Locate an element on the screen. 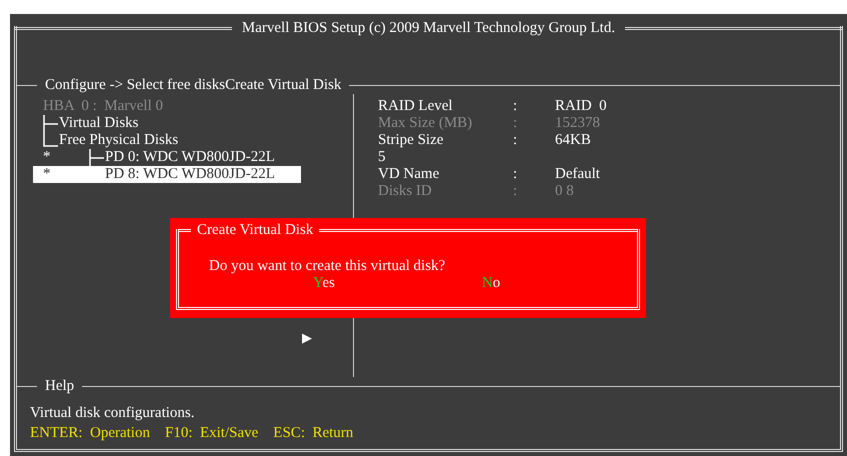 This screenshot has height=456, width=847. help-text: Virtual disk configurations. is located at coordinates (113, 413).